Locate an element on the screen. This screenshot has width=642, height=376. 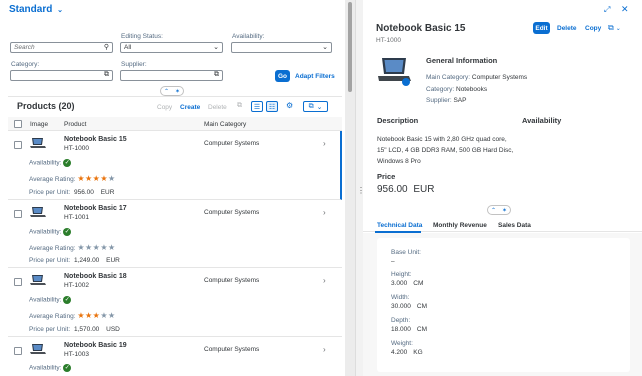
variant-selector: Standard ⌄ is located at coordinates (36, 9).